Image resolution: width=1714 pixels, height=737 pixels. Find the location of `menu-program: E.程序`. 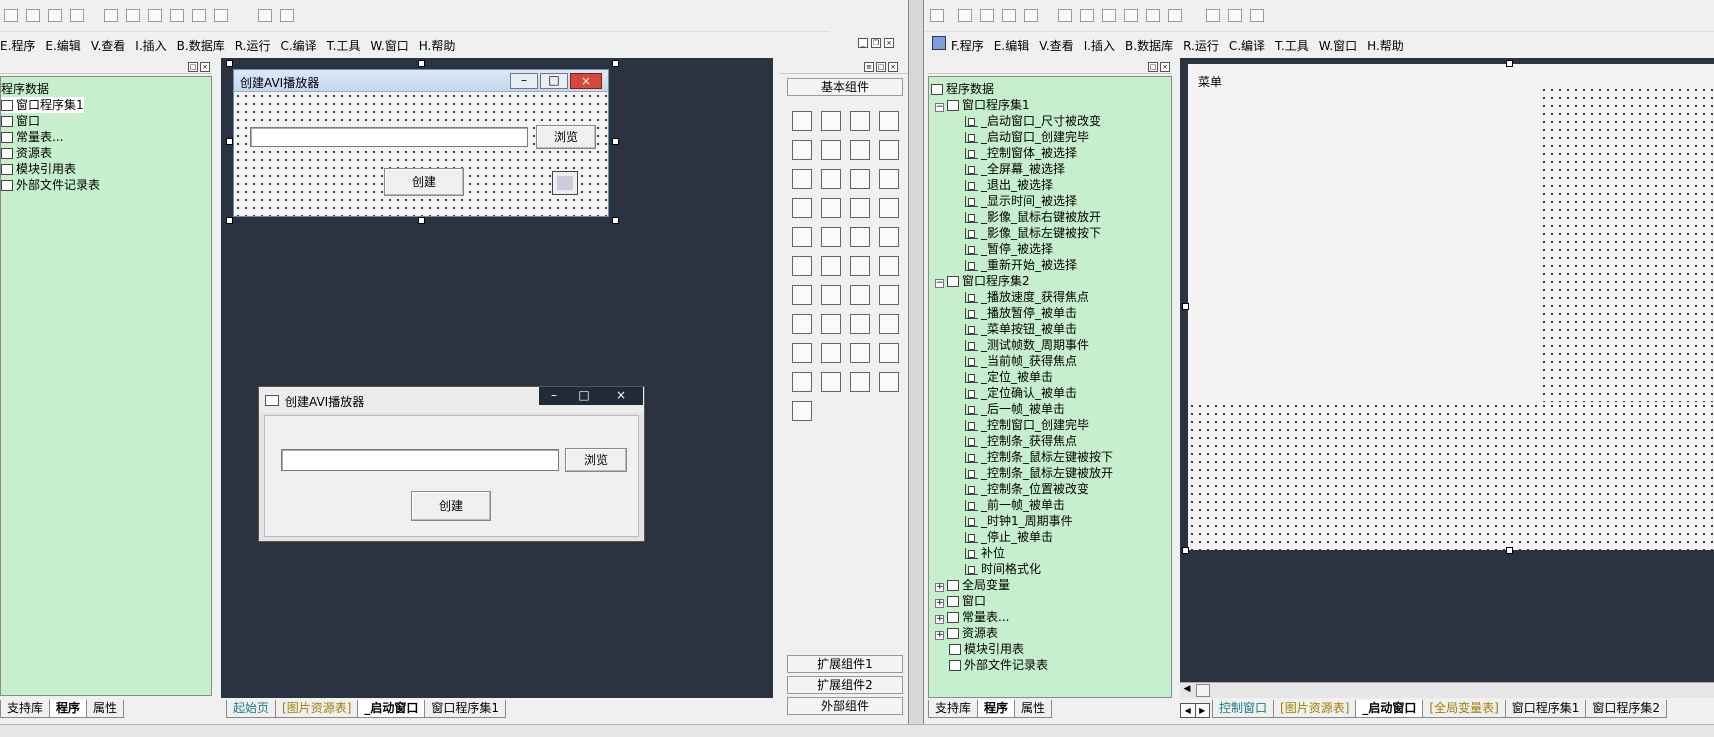

menu-program: E.程序 is located at coordinates (17, 45).